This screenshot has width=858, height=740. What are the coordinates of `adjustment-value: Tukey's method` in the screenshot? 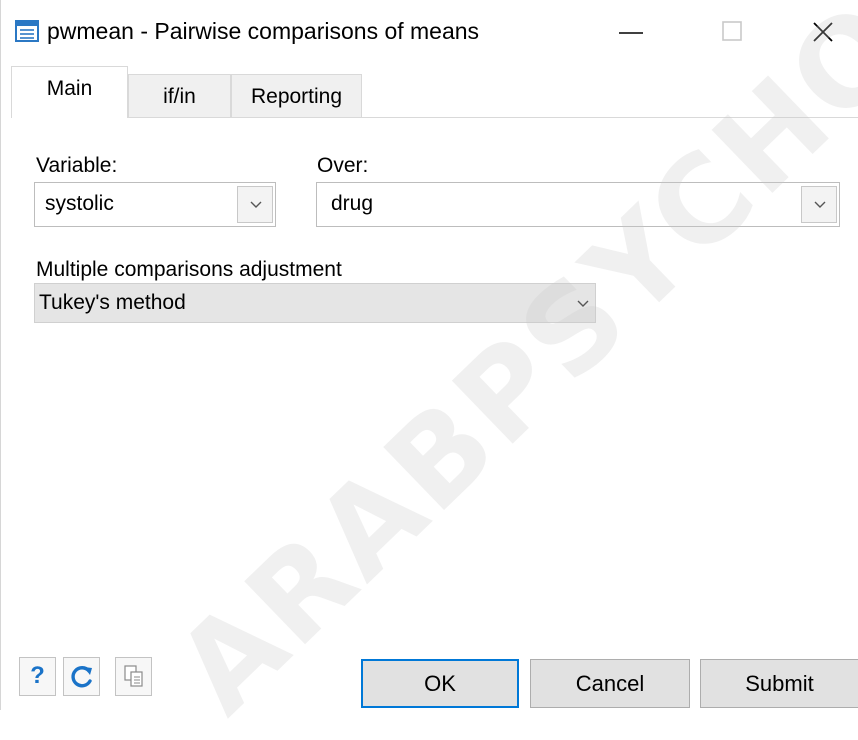 It's located at (112, 303).